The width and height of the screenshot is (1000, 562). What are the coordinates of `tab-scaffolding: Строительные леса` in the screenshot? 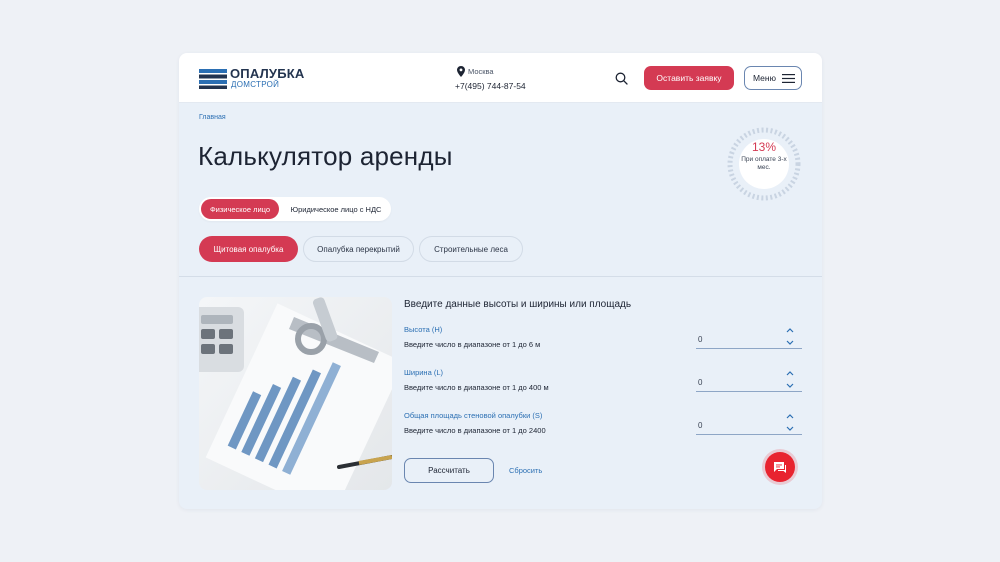 It's located at (471, 249).